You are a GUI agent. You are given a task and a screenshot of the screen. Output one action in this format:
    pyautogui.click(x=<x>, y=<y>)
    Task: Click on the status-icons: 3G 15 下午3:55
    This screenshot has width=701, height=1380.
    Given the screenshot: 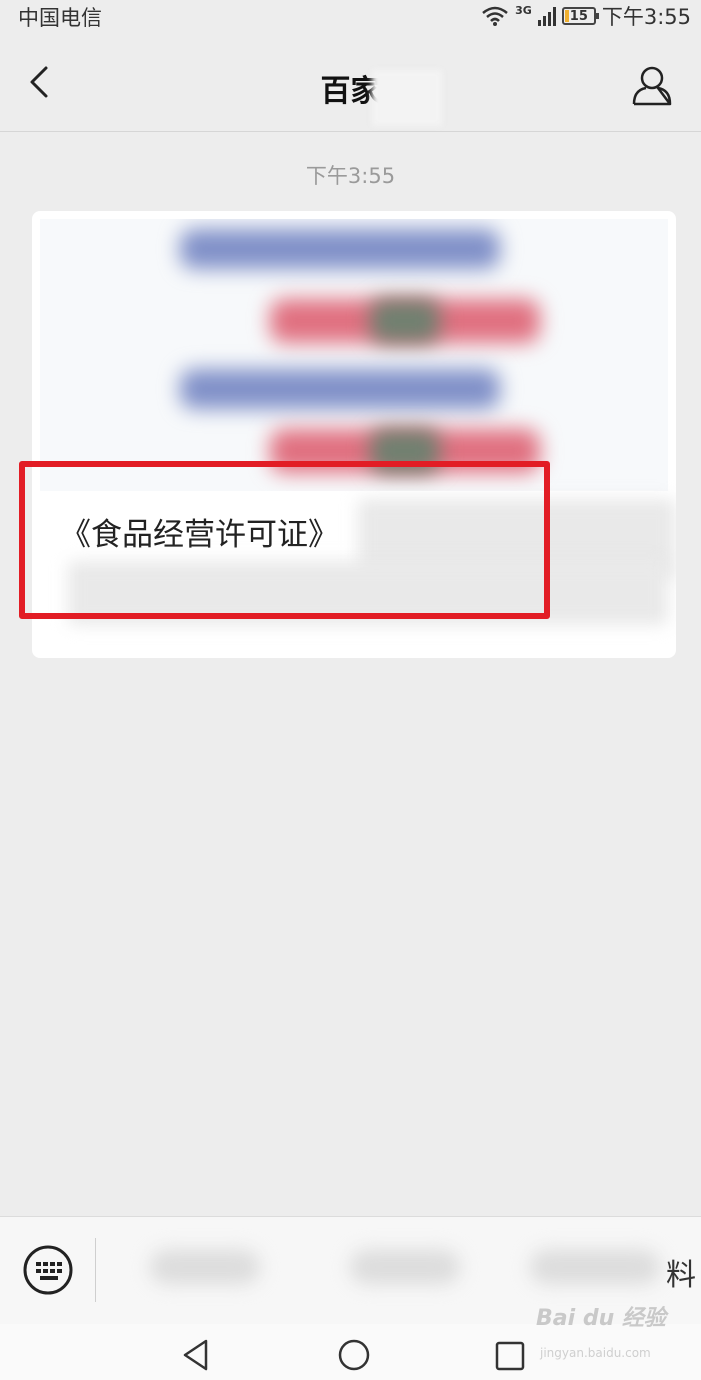 What is the action you would take?
    pyautogui.click(x=586, y=16)
    